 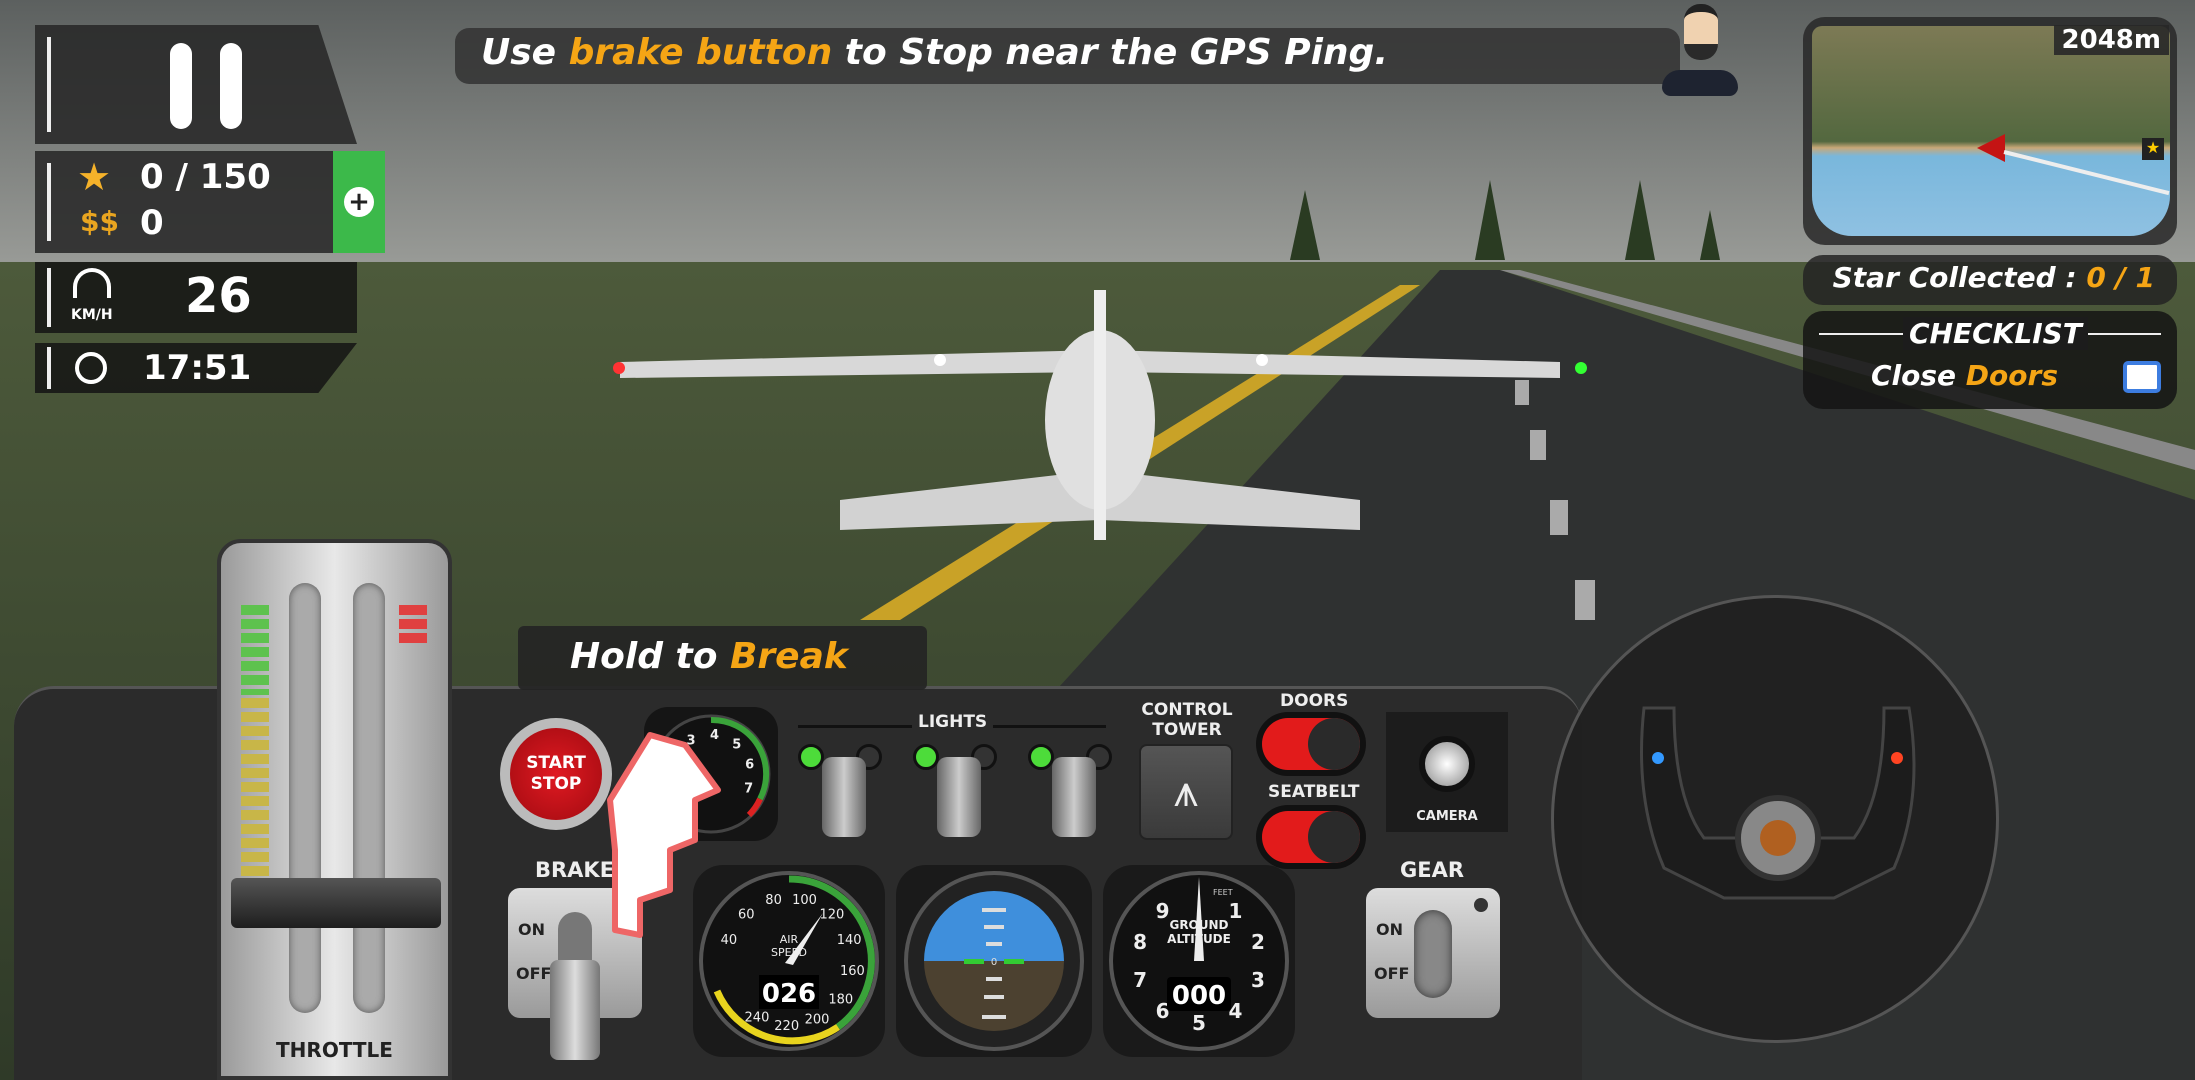 What do you see at coordinates (1447, 764) in the screenshot?
I see `camera-knob` at bounding box center [1447, 764].